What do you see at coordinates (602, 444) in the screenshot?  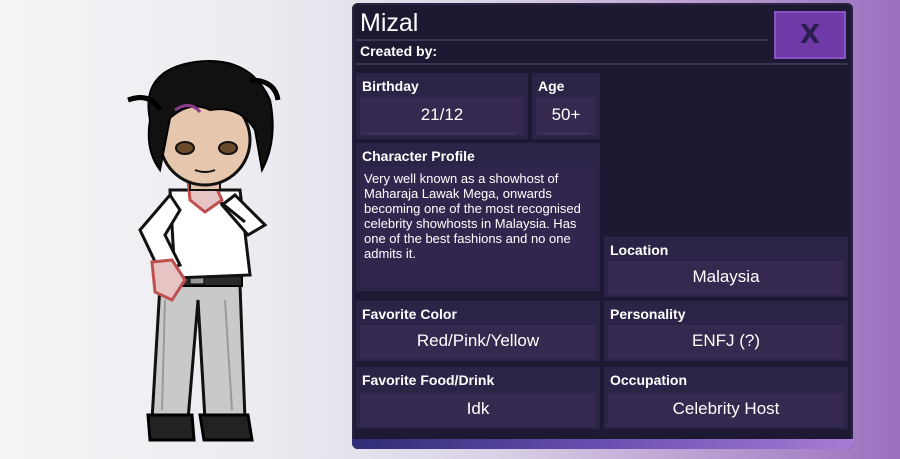 I see `panel-bottom-accent` at bounding box center [602, 444].